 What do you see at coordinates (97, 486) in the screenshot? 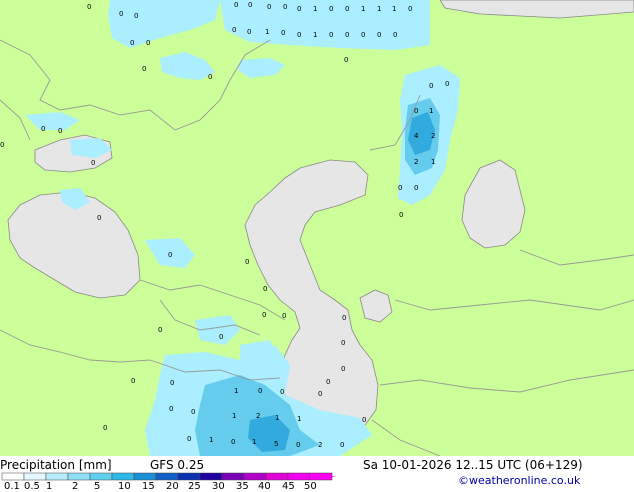
I see `legend-tick: 5` at bounding box center [97, 486].